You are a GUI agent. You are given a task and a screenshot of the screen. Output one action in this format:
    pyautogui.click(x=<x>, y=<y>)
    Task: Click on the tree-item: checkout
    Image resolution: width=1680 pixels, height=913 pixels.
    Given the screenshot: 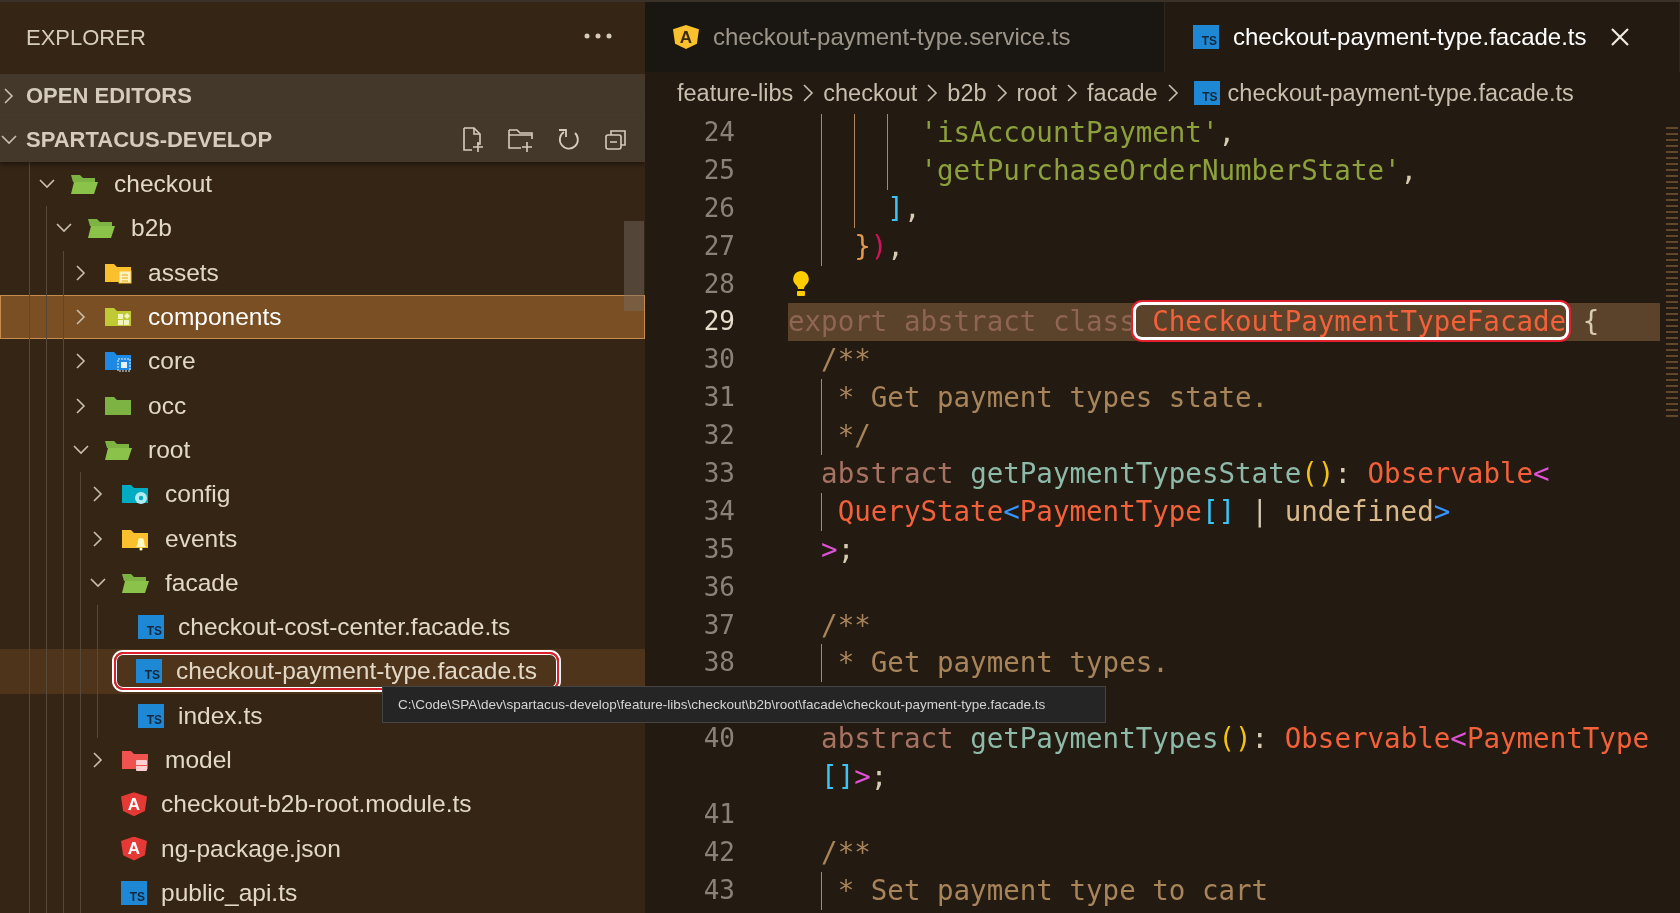 What is the action you would take?
    pyautogui.click(x=322, y=184)
    